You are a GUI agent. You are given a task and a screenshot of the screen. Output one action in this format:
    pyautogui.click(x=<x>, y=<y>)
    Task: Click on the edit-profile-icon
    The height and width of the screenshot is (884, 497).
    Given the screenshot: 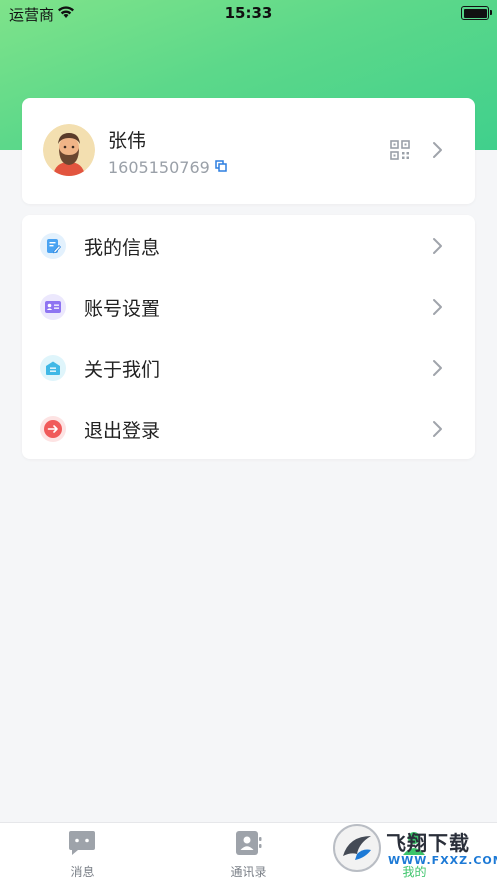 What is the action you would take?
    pyautogui.click(x=53, y=246)
    